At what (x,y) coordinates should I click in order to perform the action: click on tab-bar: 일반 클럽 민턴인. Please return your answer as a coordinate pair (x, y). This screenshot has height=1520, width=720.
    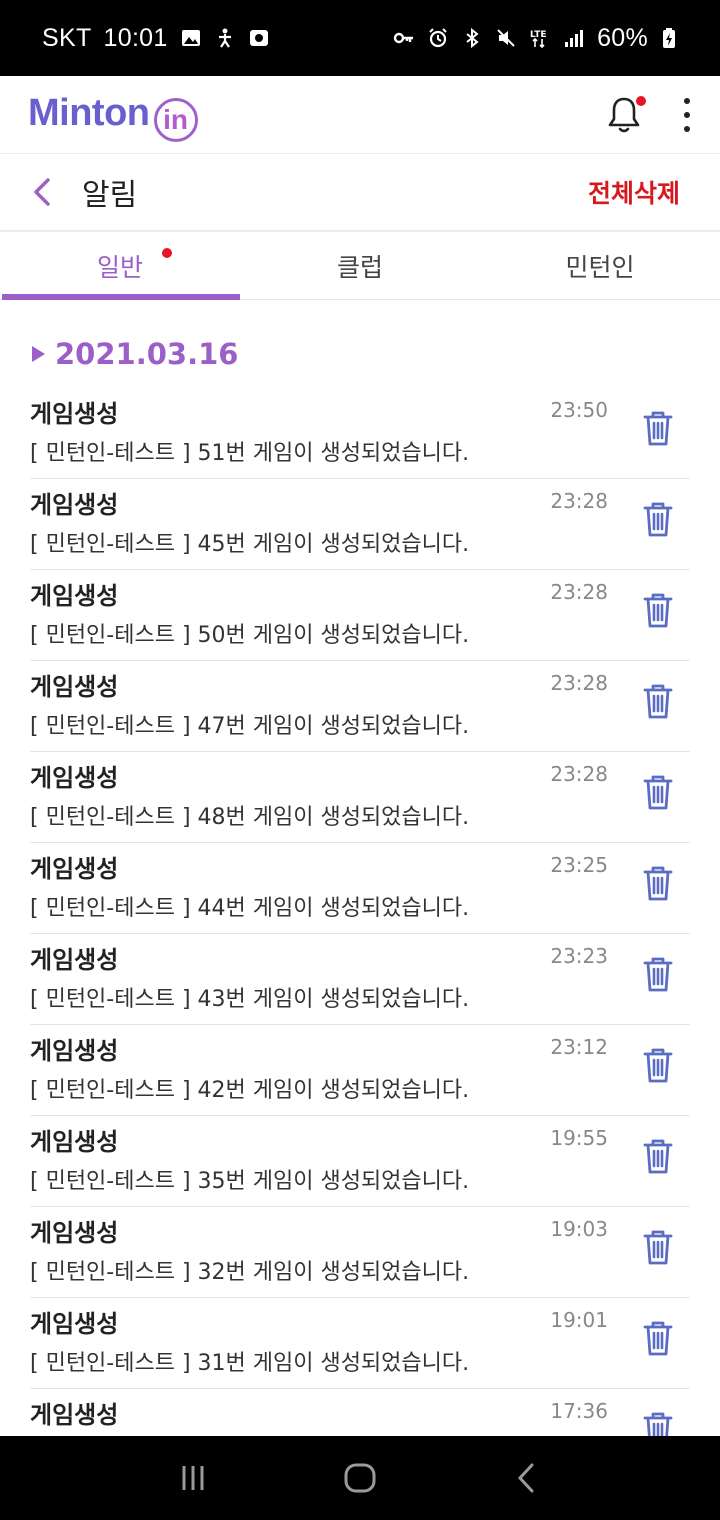
    Looking at the image, I should click on (360, 266).